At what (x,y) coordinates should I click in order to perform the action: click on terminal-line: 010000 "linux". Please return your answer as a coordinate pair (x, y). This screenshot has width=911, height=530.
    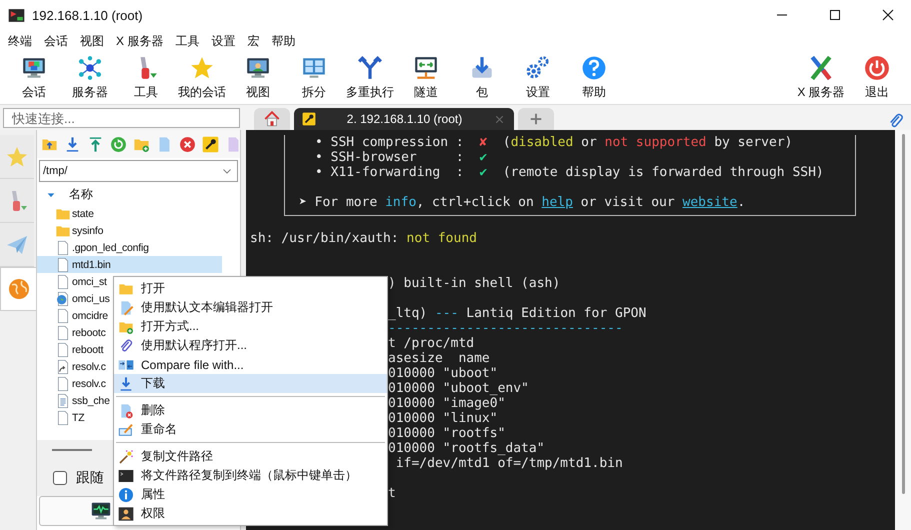
    Looking at the image, I should click on (443, 418).